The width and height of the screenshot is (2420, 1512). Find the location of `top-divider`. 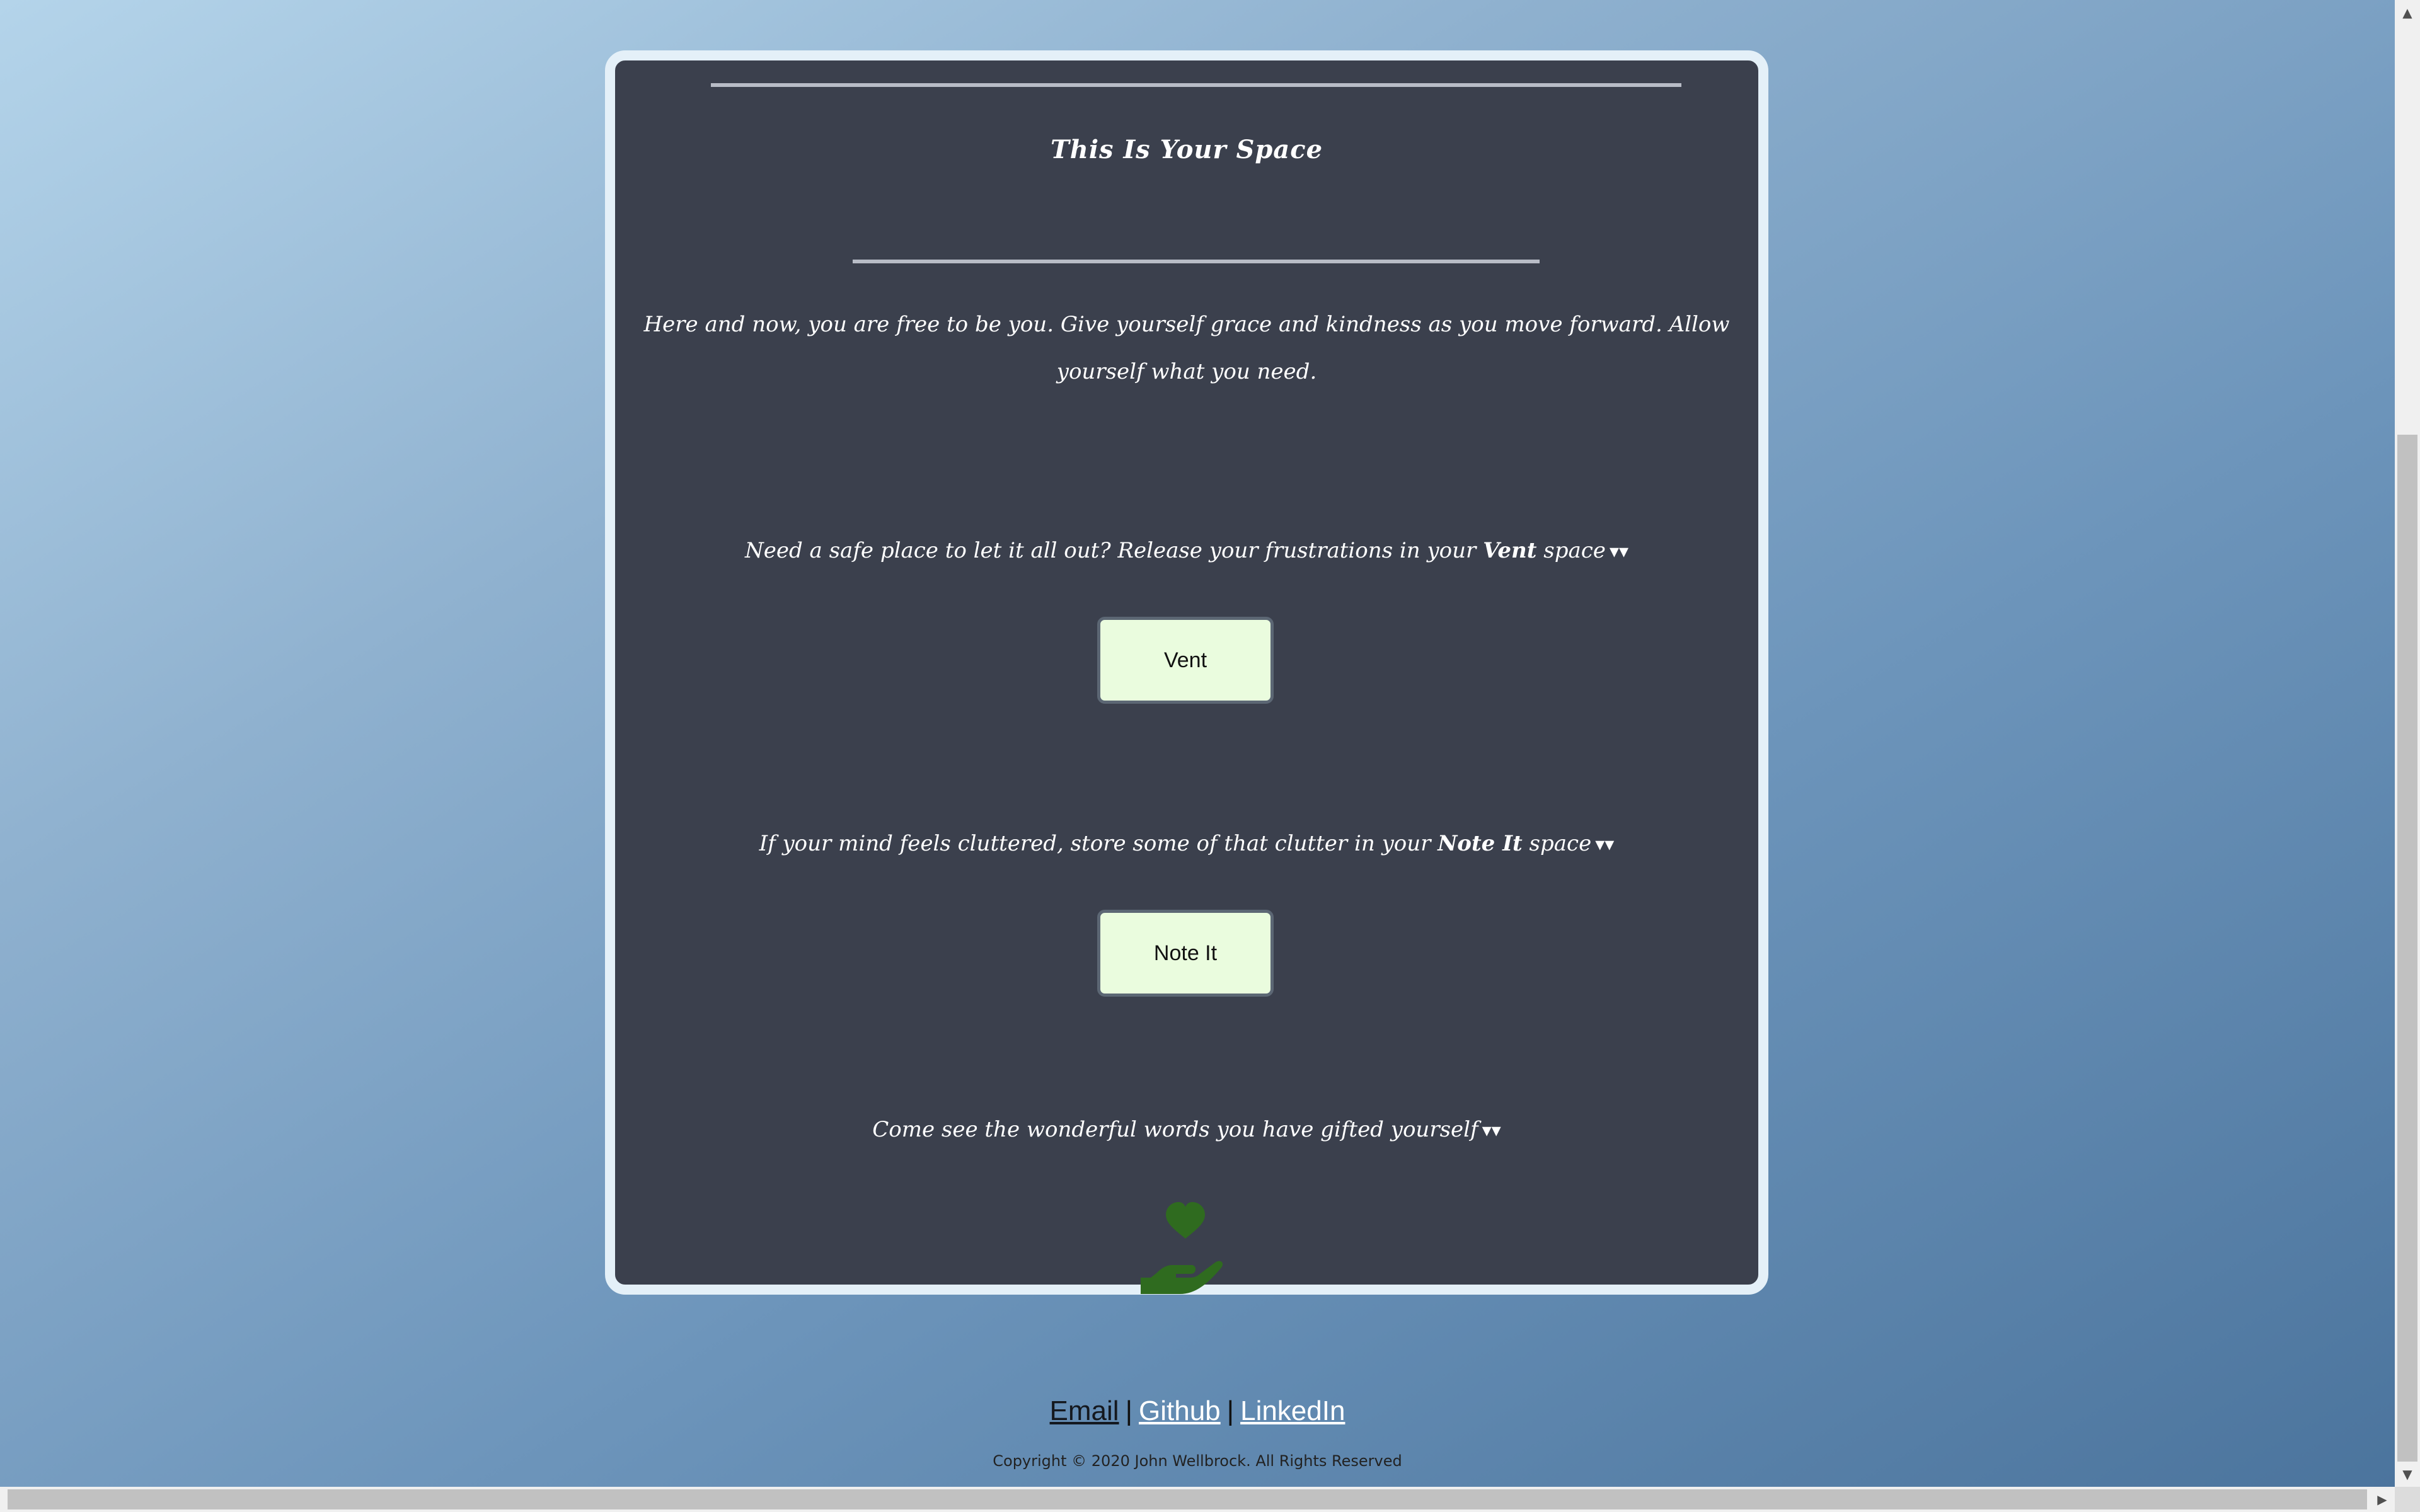

top-divider is located at coordinates (1196, 85).